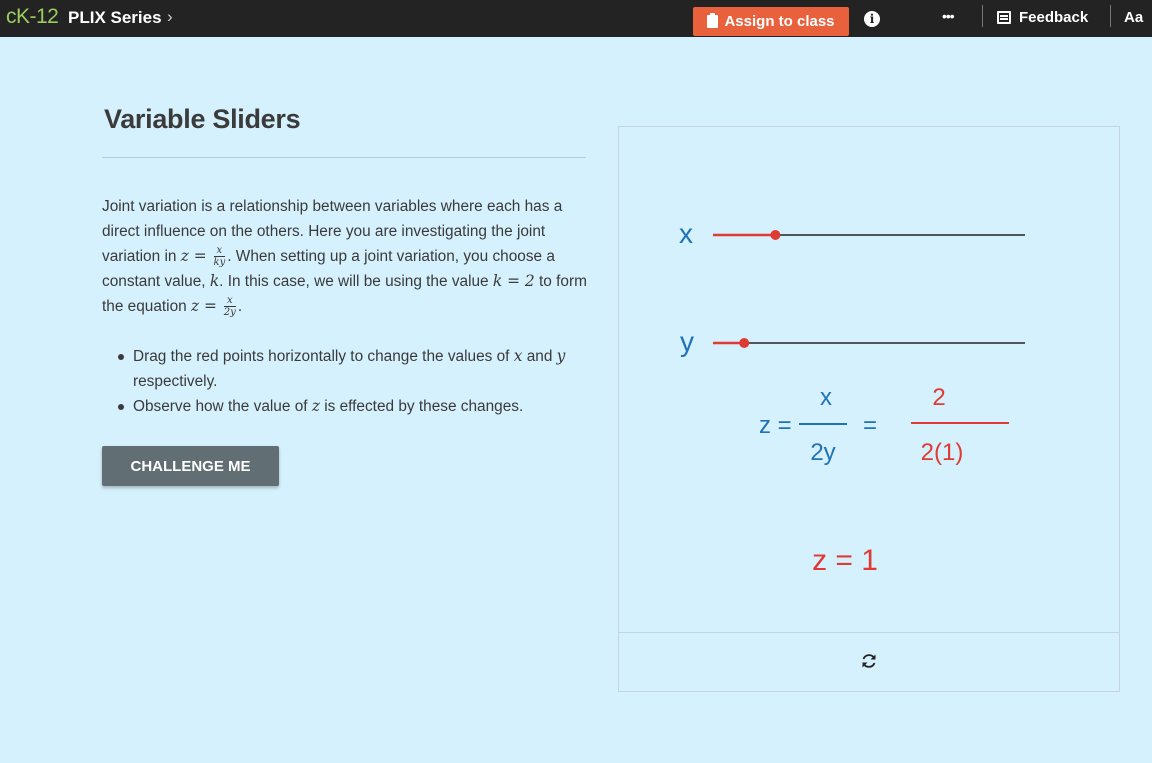 This screenshot has width=1152, height=763. Describe the element at coordinates (687, 341) in the screenshot. I see `y-slider-label: y` at that location.